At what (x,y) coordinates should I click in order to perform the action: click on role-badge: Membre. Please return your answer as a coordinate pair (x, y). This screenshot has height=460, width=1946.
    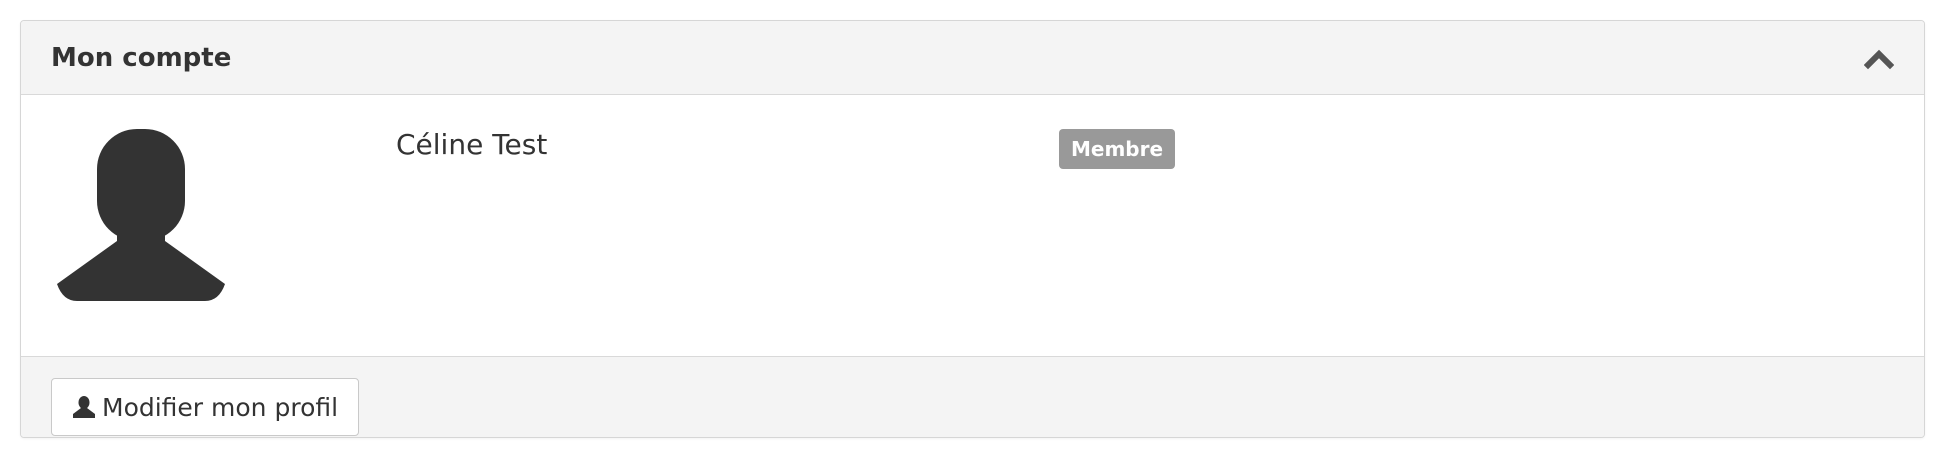
    Looking at the image, I should click on (1117, 149).